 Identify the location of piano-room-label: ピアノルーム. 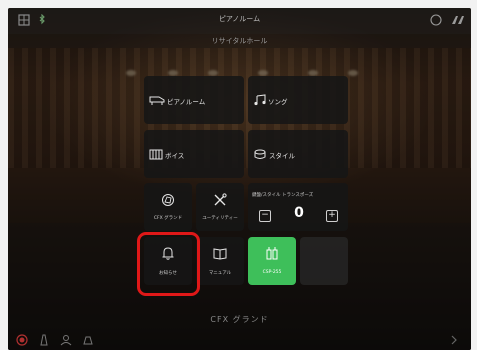
(186, 102).